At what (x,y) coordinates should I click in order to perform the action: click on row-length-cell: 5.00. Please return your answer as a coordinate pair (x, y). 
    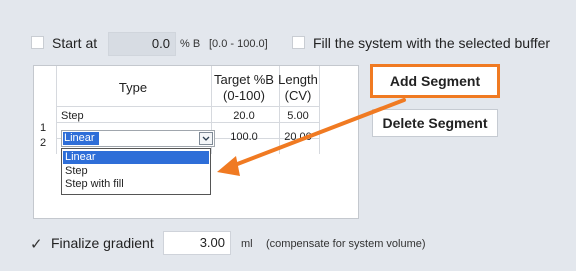
    Looking at the image, I should click on (298, 116).